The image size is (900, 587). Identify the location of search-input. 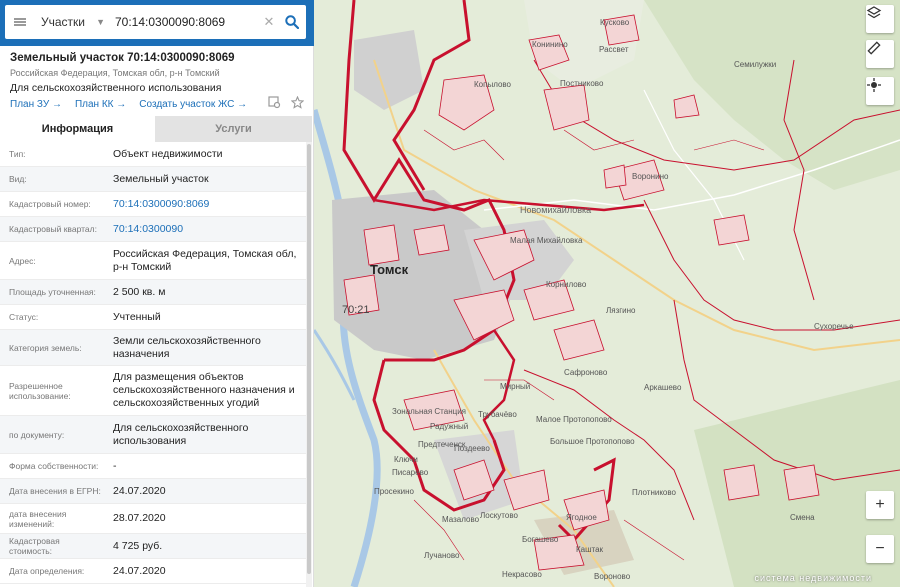
(184, 22).